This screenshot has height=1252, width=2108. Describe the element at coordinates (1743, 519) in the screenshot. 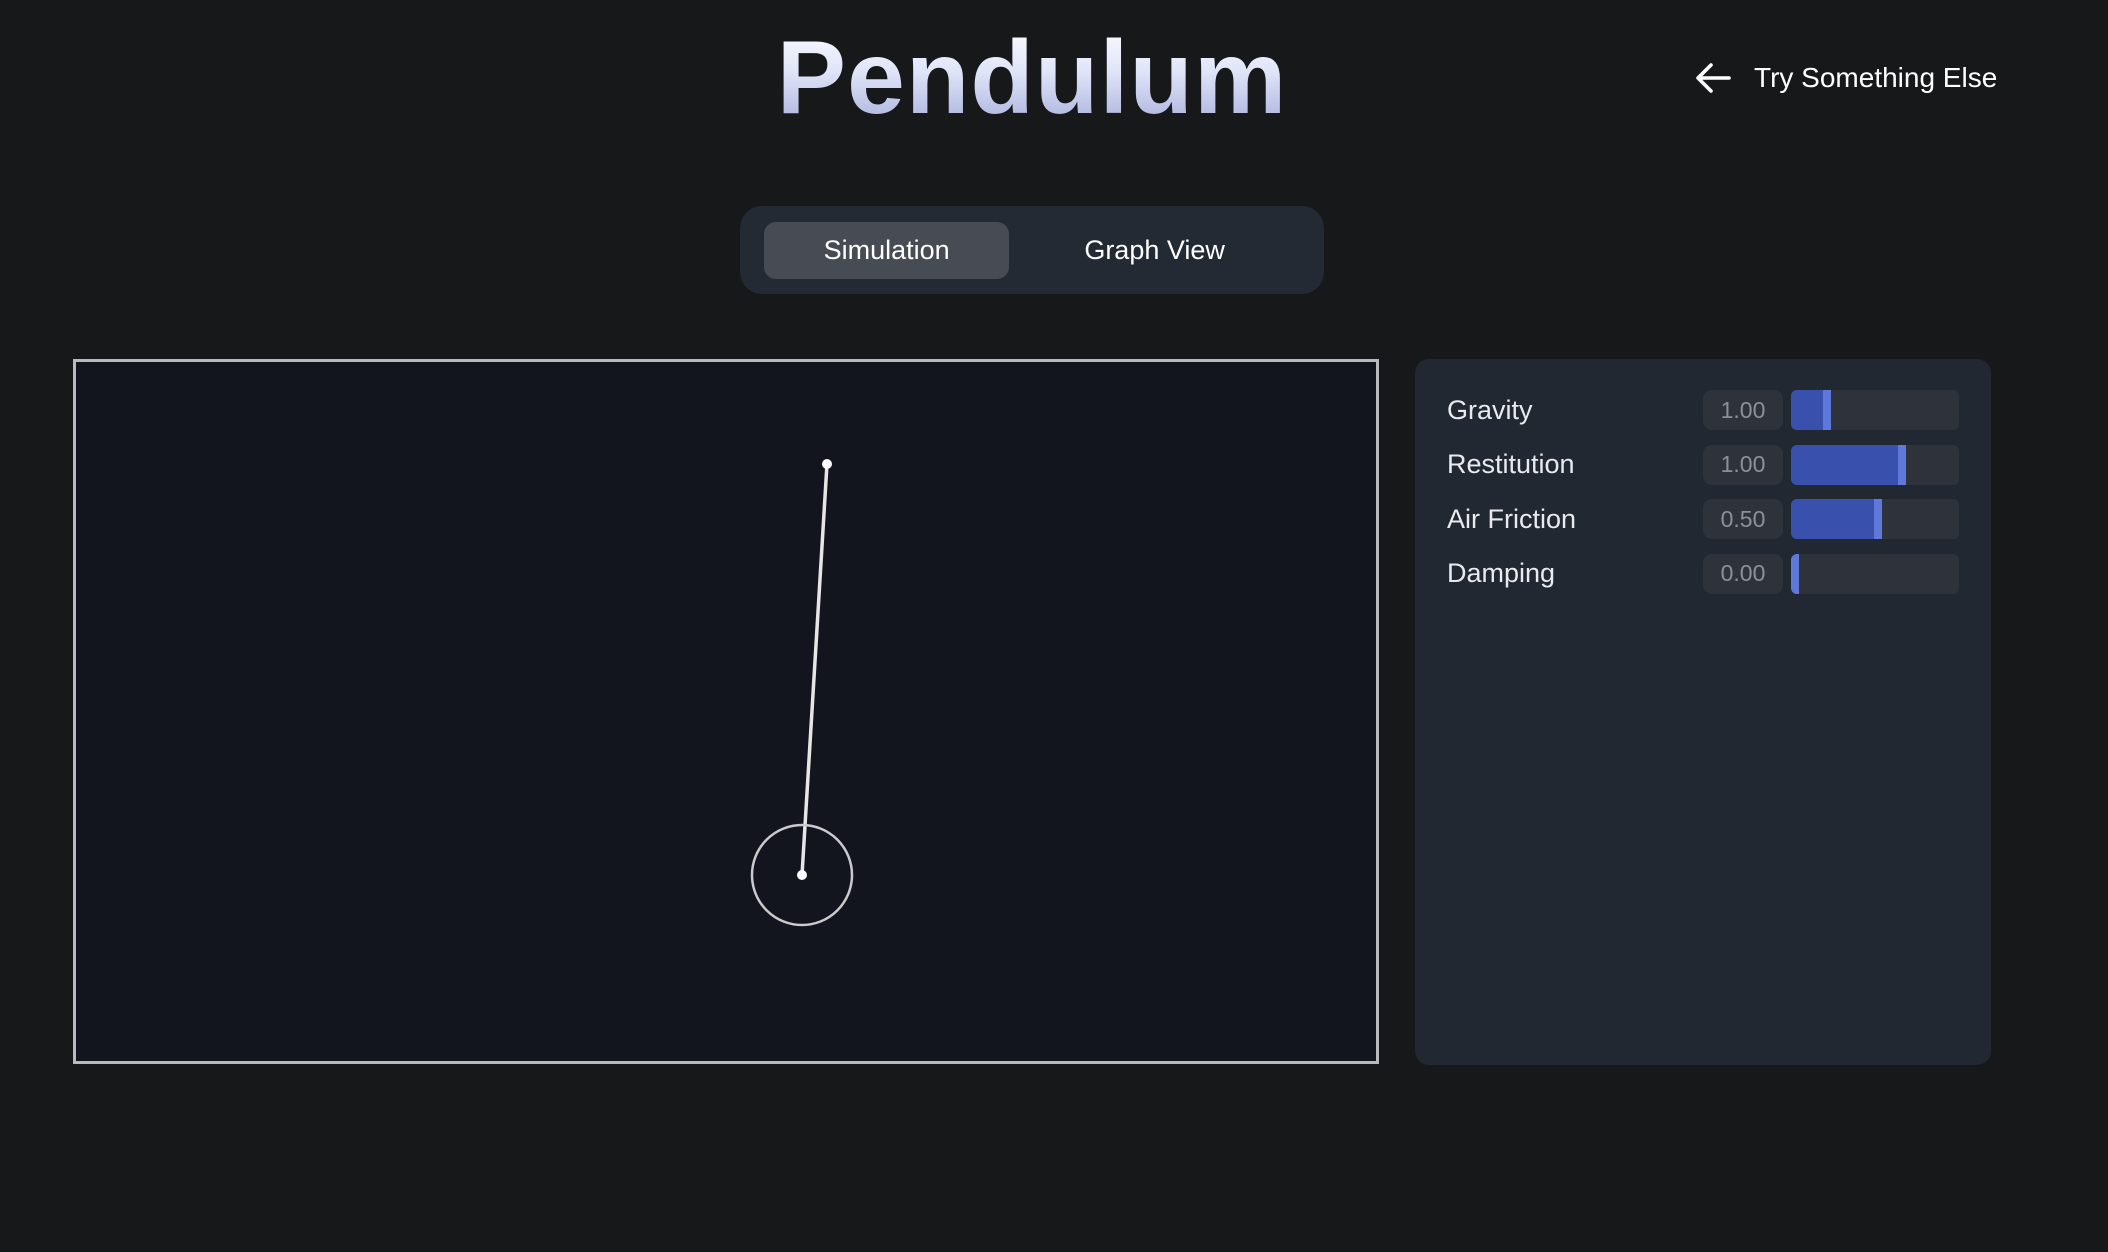

I see `control-value: 0.50` at that location.